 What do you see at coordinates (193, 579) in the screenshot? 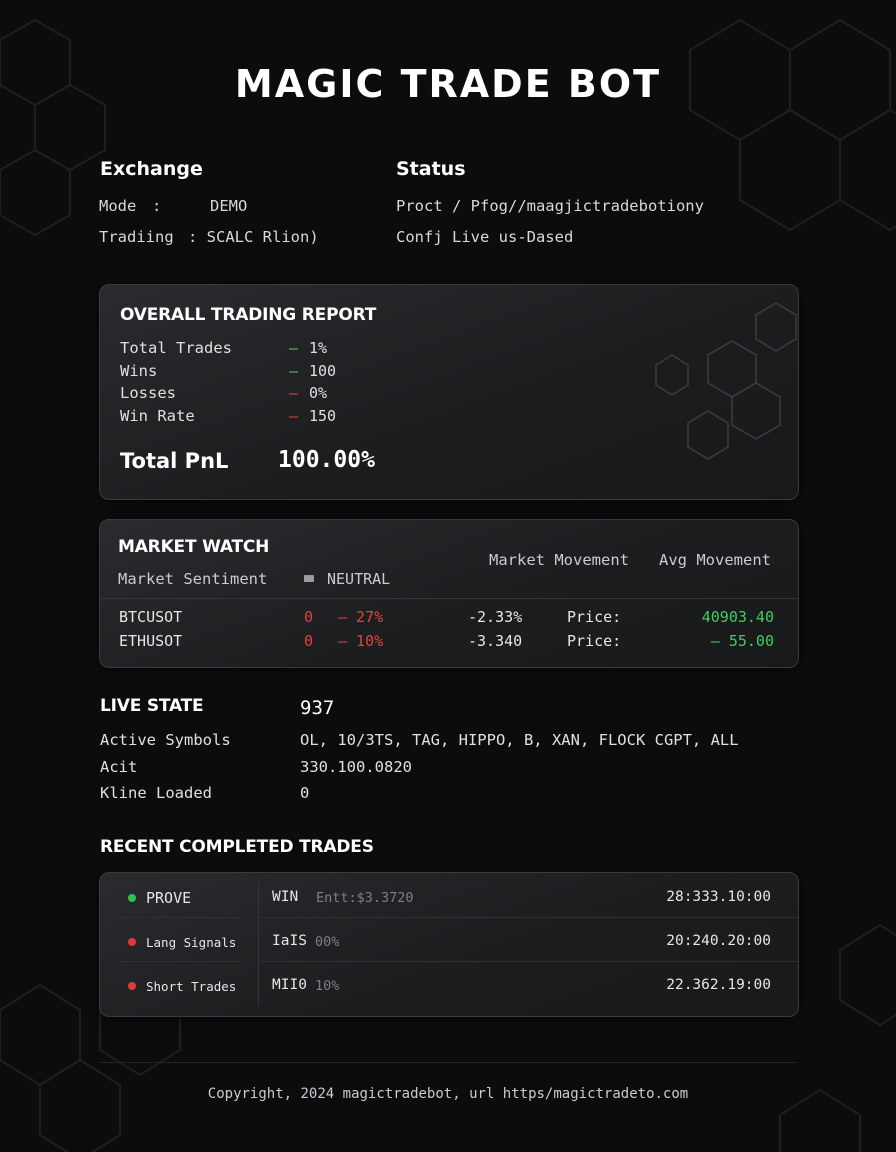
I see `sentiment-label: Market Sentiment` at bounding box center [193, 579].